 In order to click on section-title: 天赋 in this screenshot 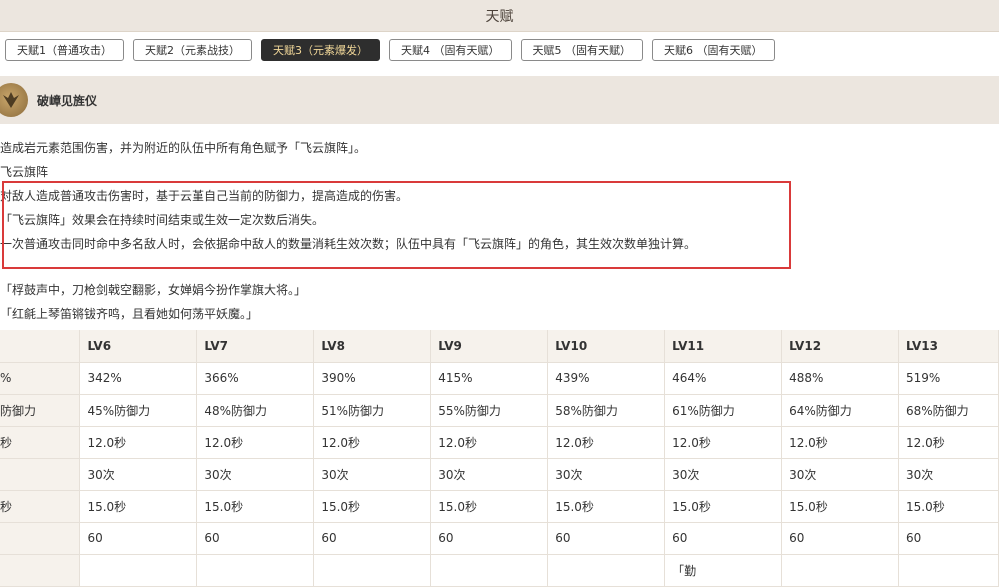, I will do `click(499, 16)`.